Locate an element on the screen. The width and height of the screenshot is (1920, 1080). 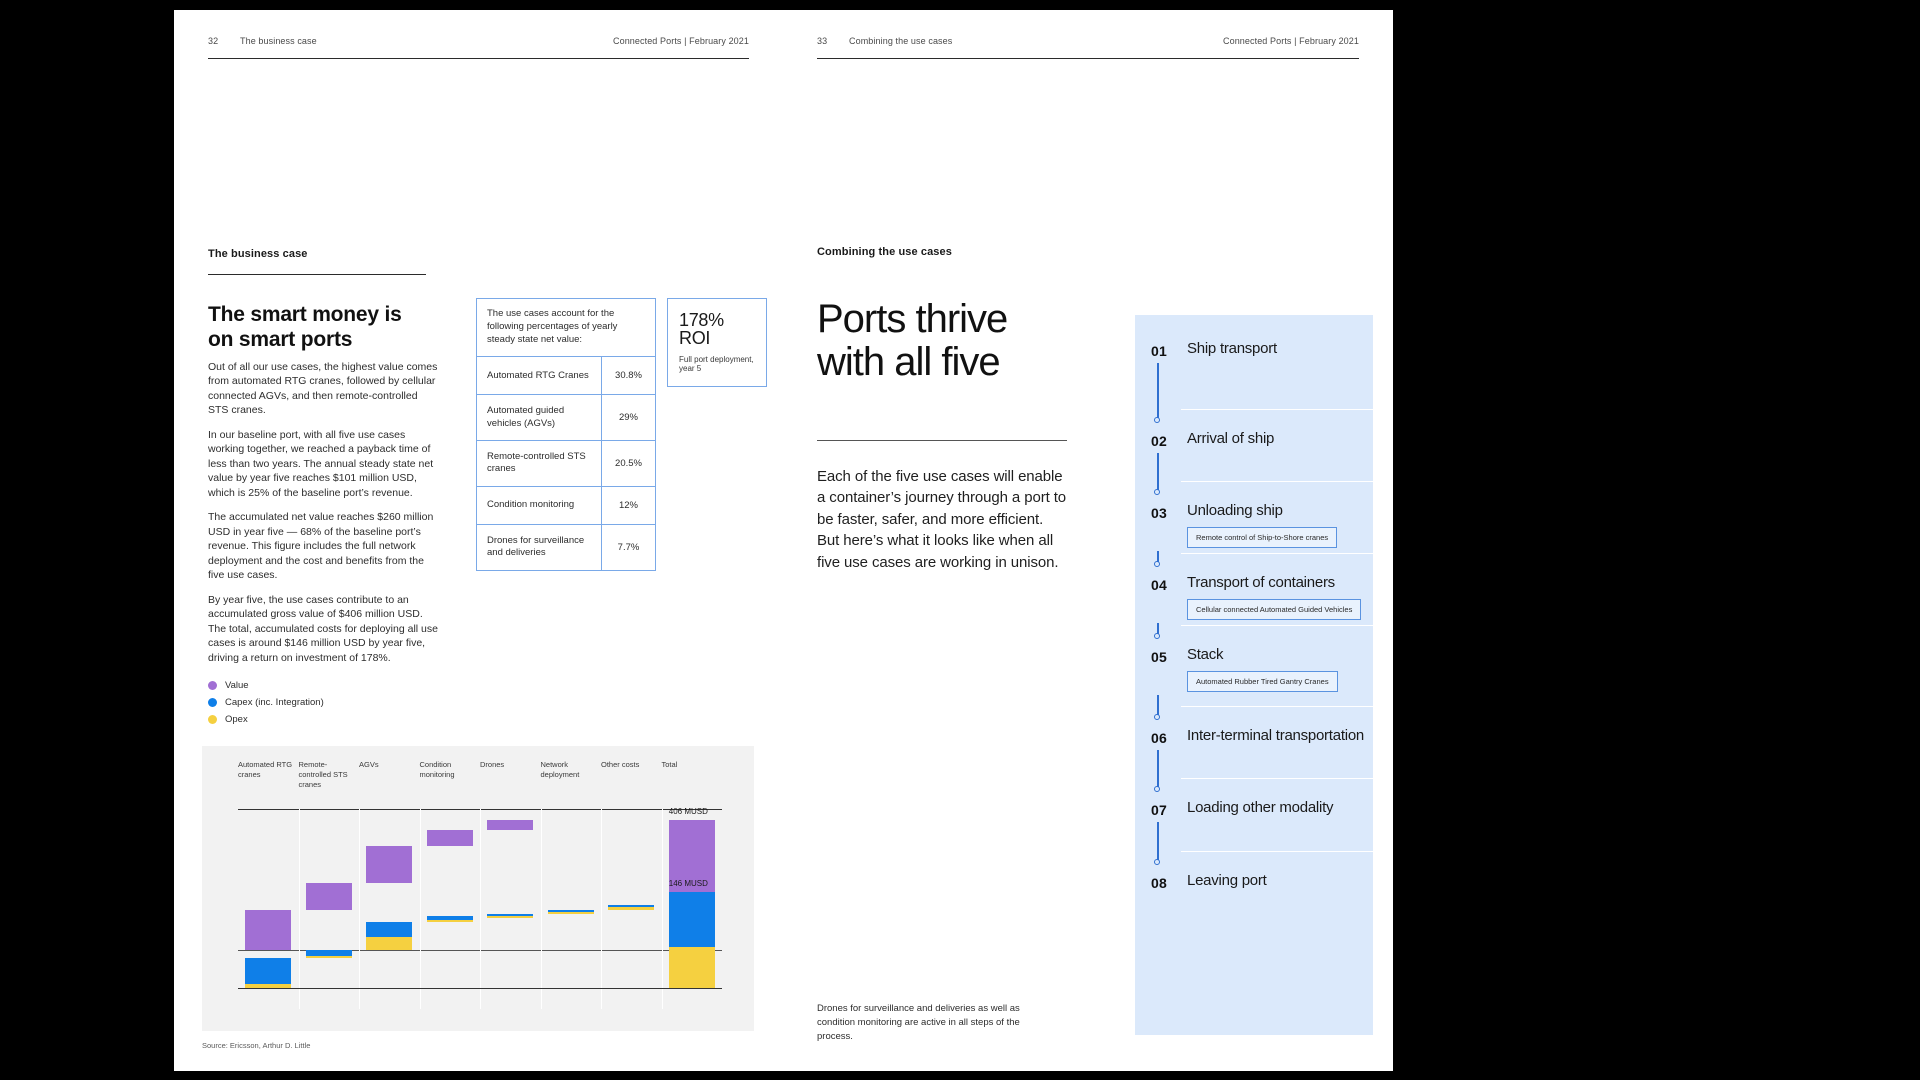
table-row: Condition monitoring 12% is located at coordinates (566, 505).